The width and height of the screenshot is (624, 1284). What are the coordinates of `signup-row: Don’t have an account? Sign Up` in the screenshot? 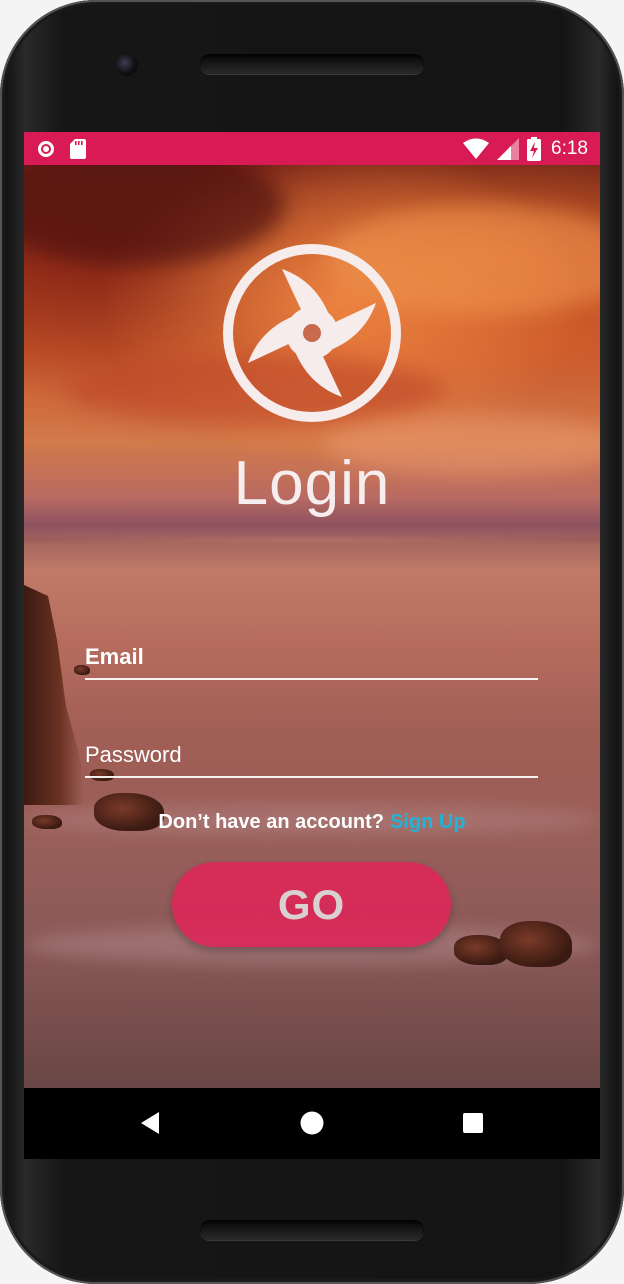 It's located at (312, 822).